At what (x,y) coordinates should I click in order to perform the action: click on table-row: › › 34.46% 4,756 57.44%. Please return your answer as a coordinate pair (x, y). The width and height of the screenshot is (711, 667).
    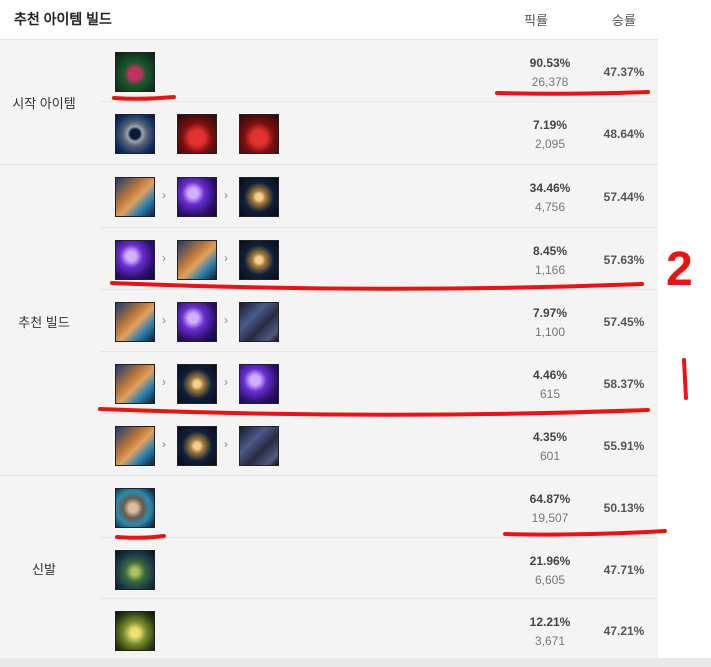
    Looking at the image, I should click on (379, 195).